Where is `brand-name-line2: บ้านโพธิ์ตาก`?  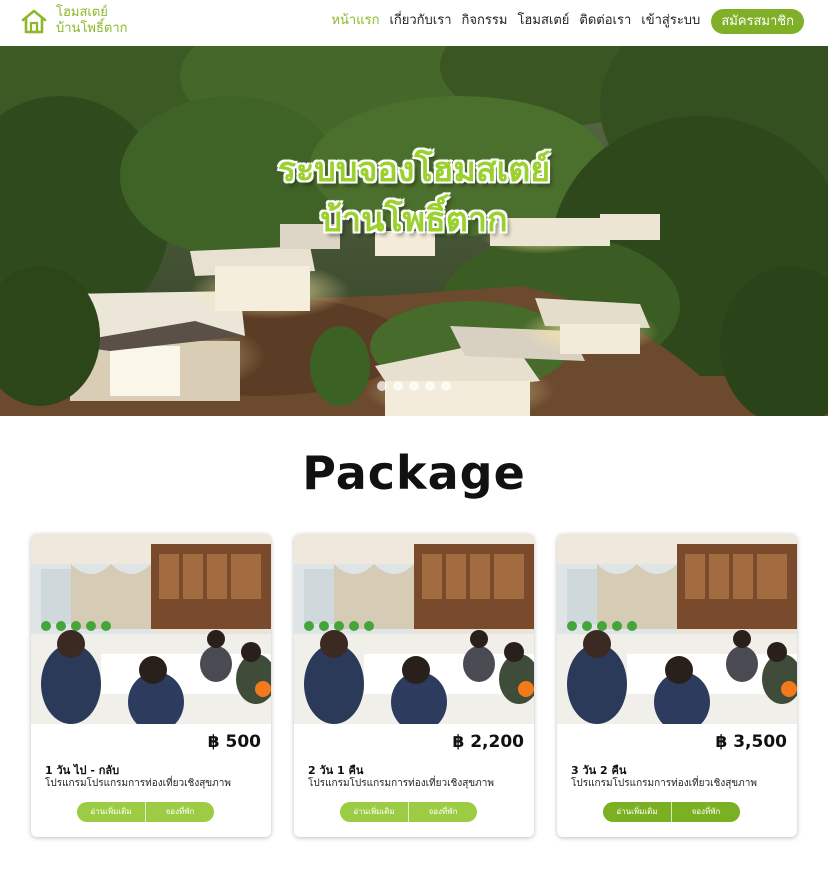 brand-name-line2: บ้านโพธิ์ตาก is located at coordinates (92, 28).